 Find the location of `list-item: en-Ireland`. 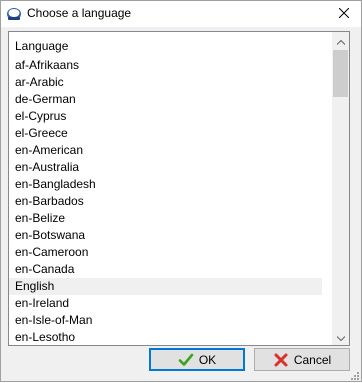

list-item: en-Ireland is located at coordinates (165, 303).